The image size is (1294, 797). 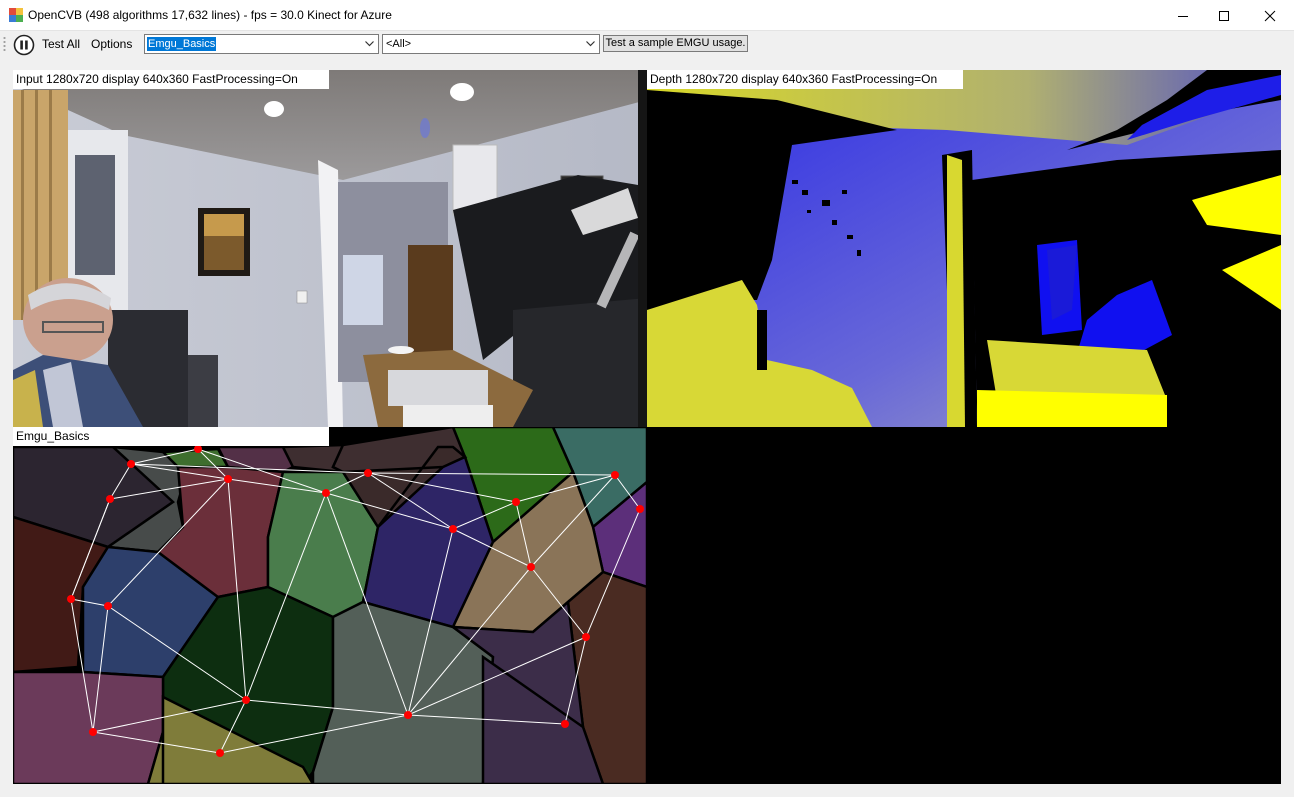 I want to click on close-icon, so click(x=1270, y=15).